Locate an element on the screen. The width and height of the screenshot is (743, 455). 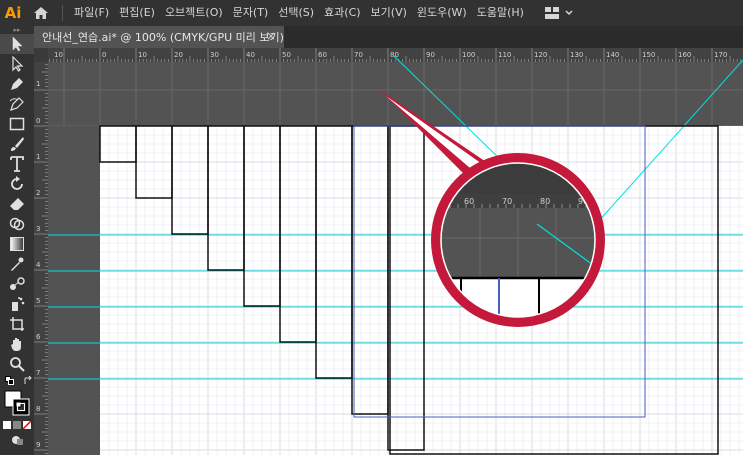
panel-grip: ▸▸ is located at coordinates (17, 30).